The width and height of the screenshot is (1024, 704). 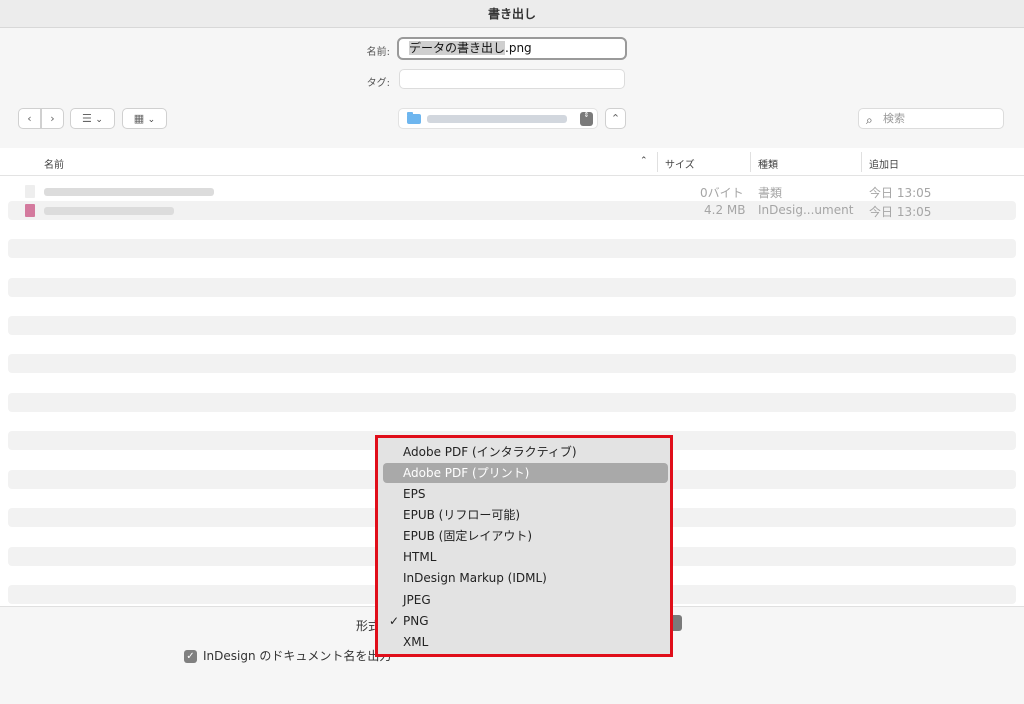 I want to click on menu-item-epub-fixed-layout: EPUB (固定レイアウト), so click(x=525, y=536).